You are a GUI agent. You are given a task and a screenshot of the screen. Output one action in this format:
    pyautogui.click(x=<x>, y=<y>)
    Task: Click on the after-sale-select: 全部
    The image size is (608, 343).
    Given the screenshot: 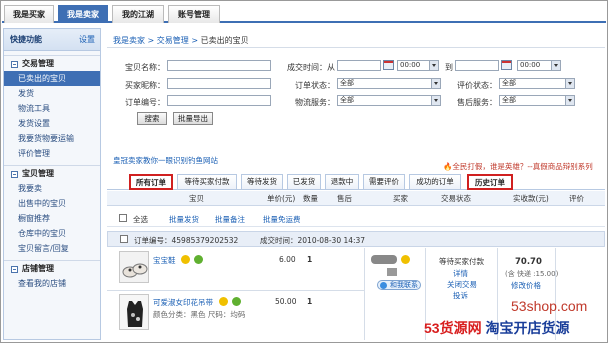 What is the action you would take?
    pyautogui.click(x=537, y=100)
    